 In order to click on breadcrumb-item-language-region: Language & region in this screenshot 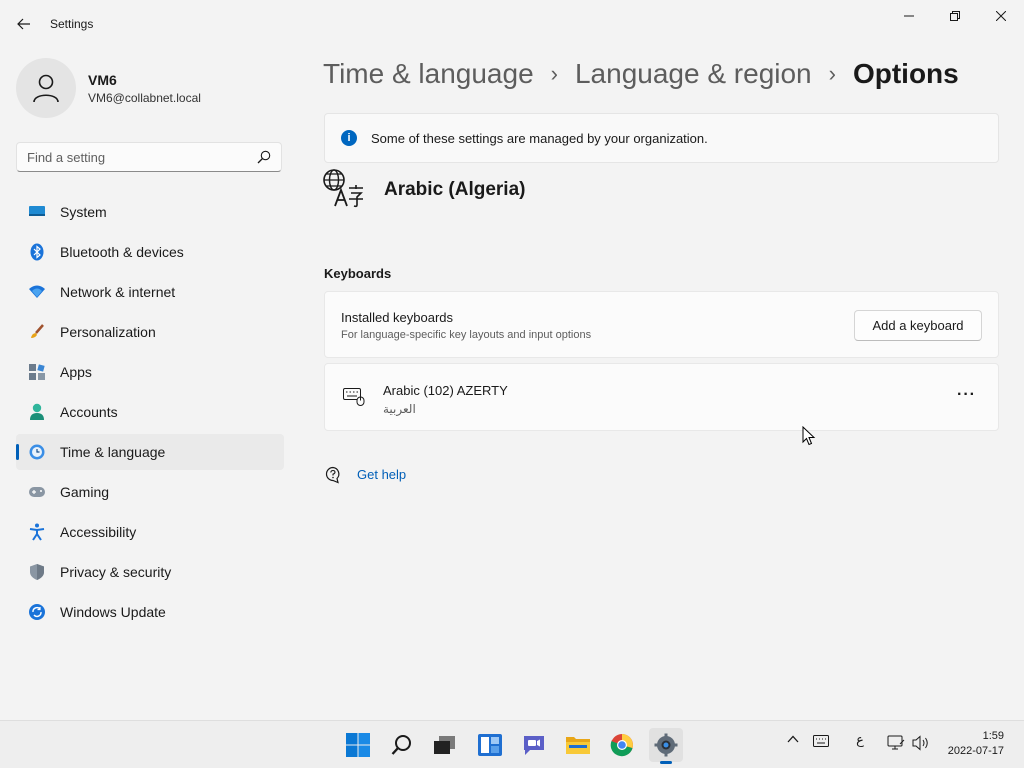, I will do `click(693, 74)`.